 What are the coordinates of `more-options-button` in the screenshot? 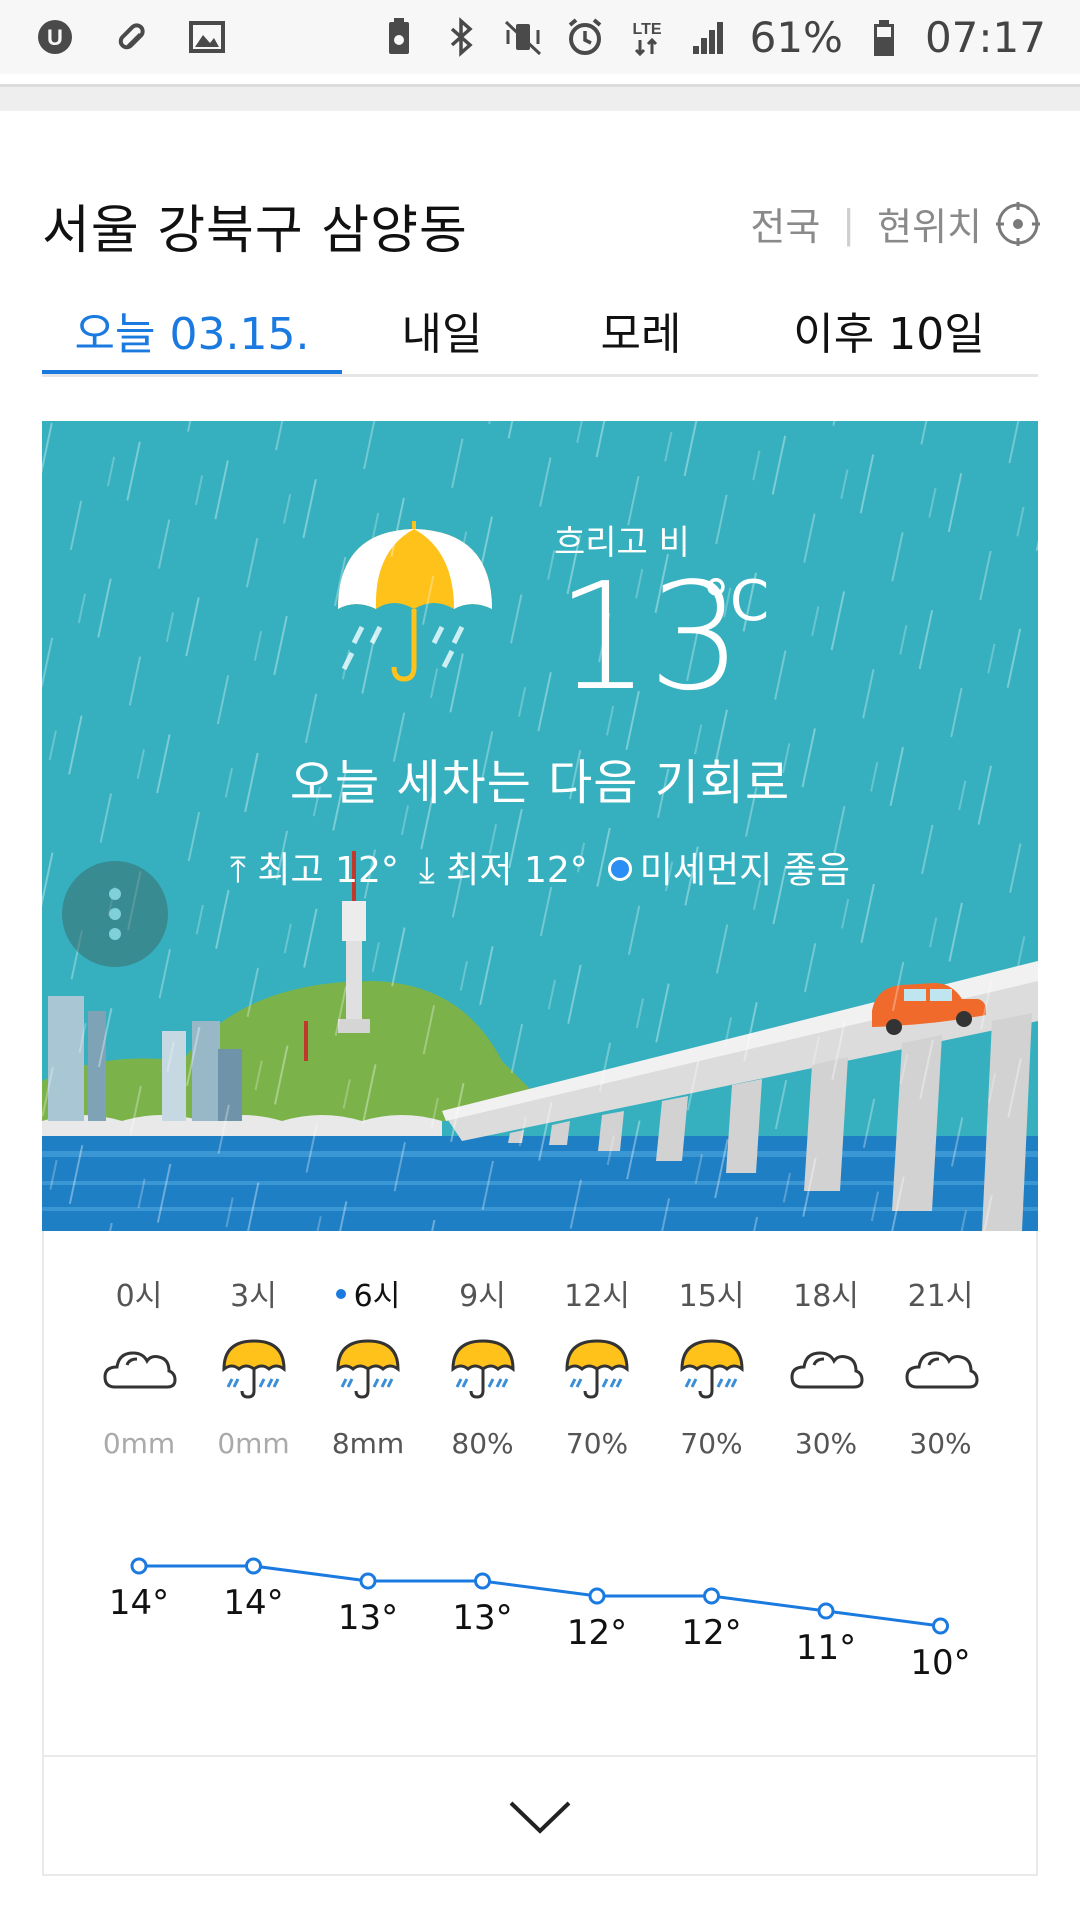 It's located at (115, 914).